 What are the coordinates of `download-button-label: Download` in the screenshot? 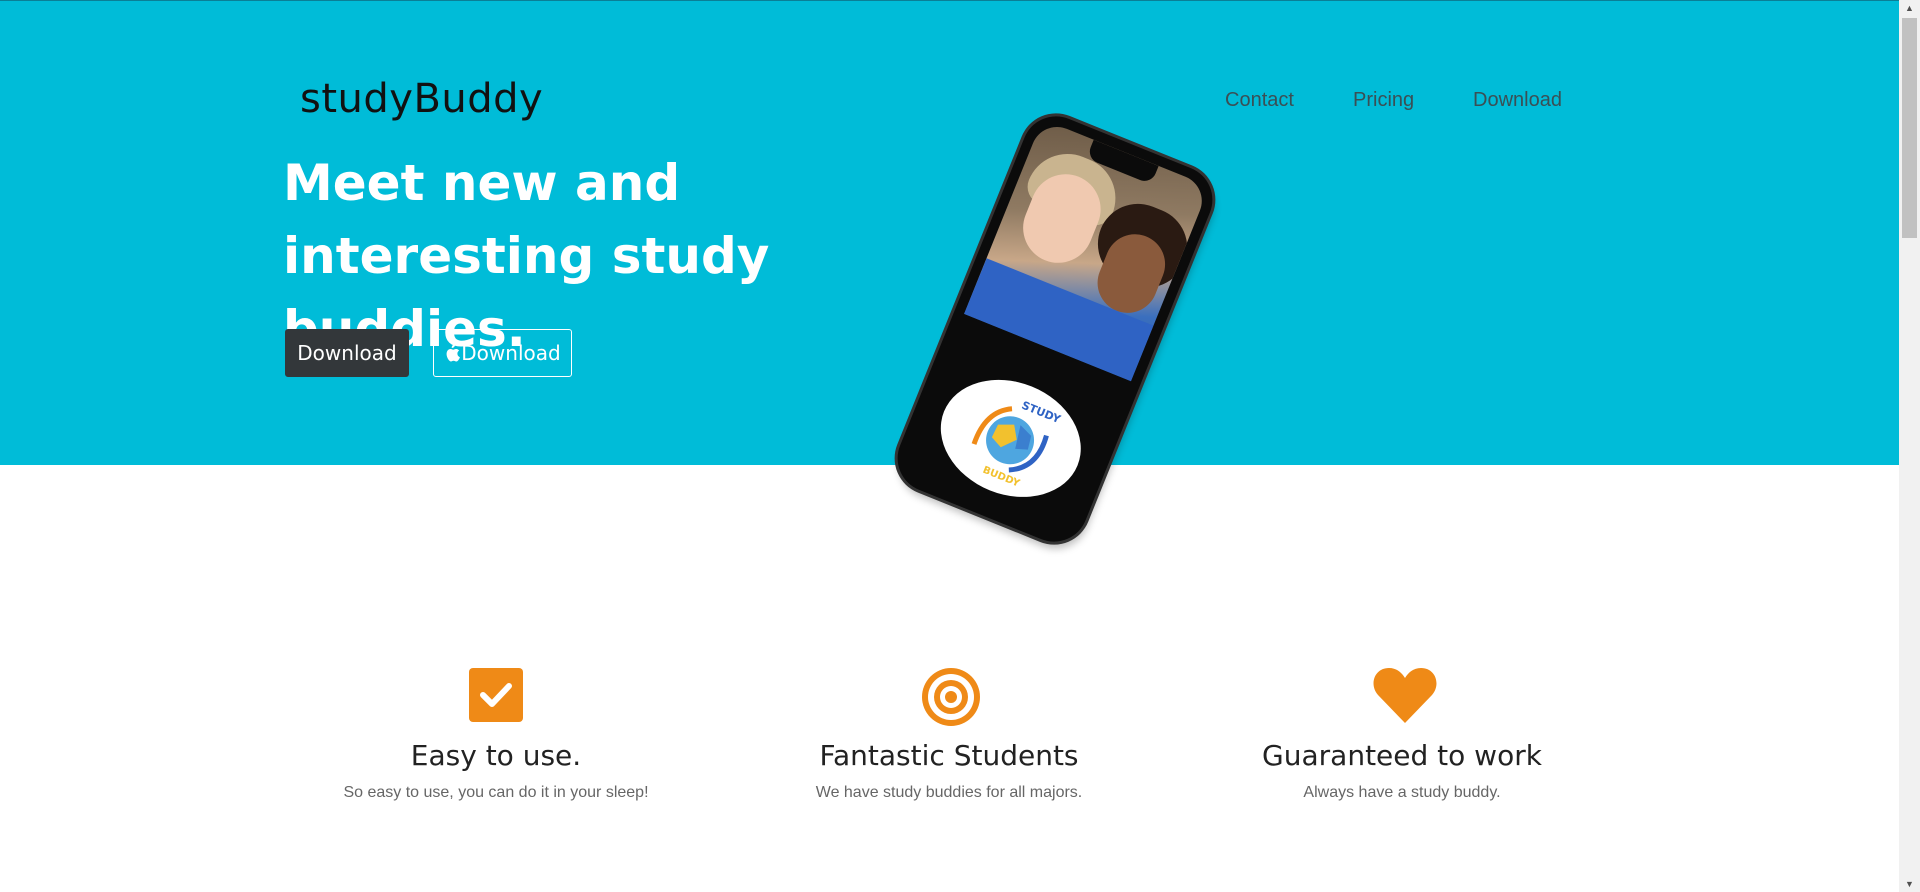 It's located at (347, 353).